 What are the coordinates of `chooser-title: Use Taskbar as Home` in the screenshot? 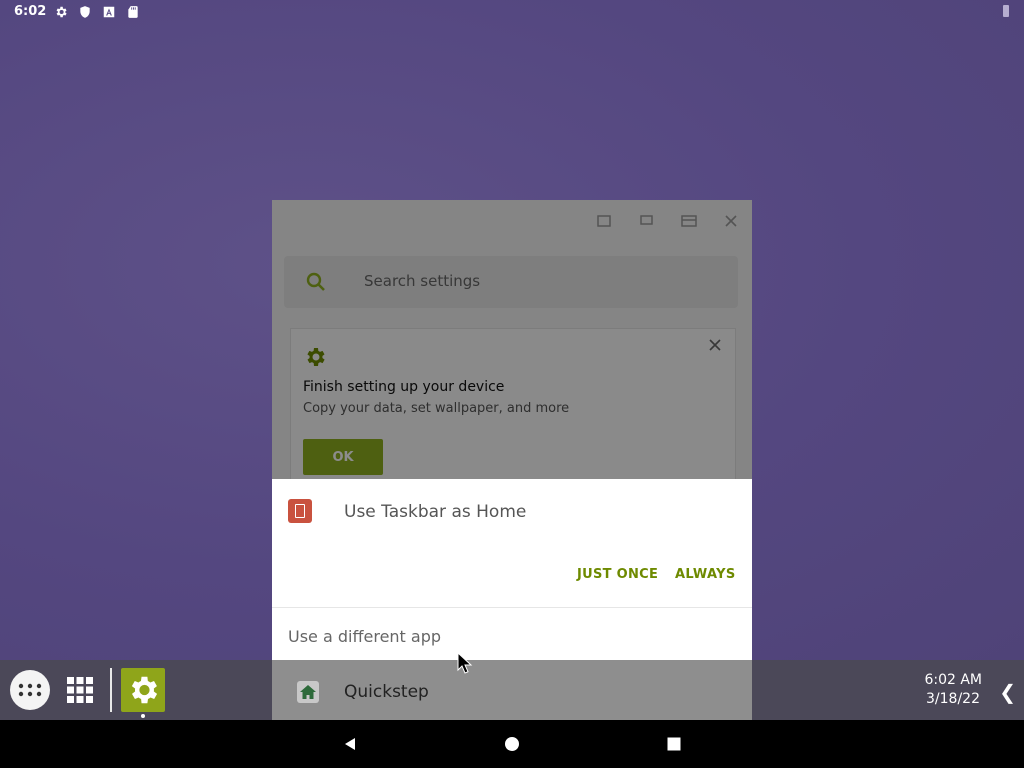 It's located at (435, 512).